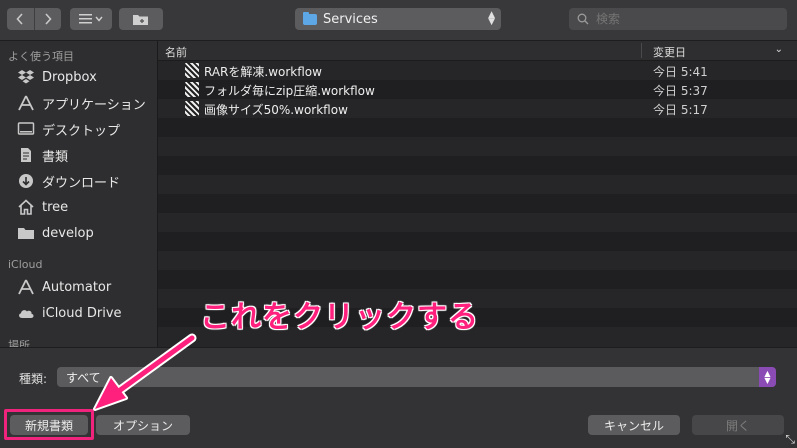  What do you see at coordinates (477, 89) in the screenshot?
I see `file-row: フォルダ毎にzip圧縮.workflow 今日 5:37` at bounding box center [477, 89].